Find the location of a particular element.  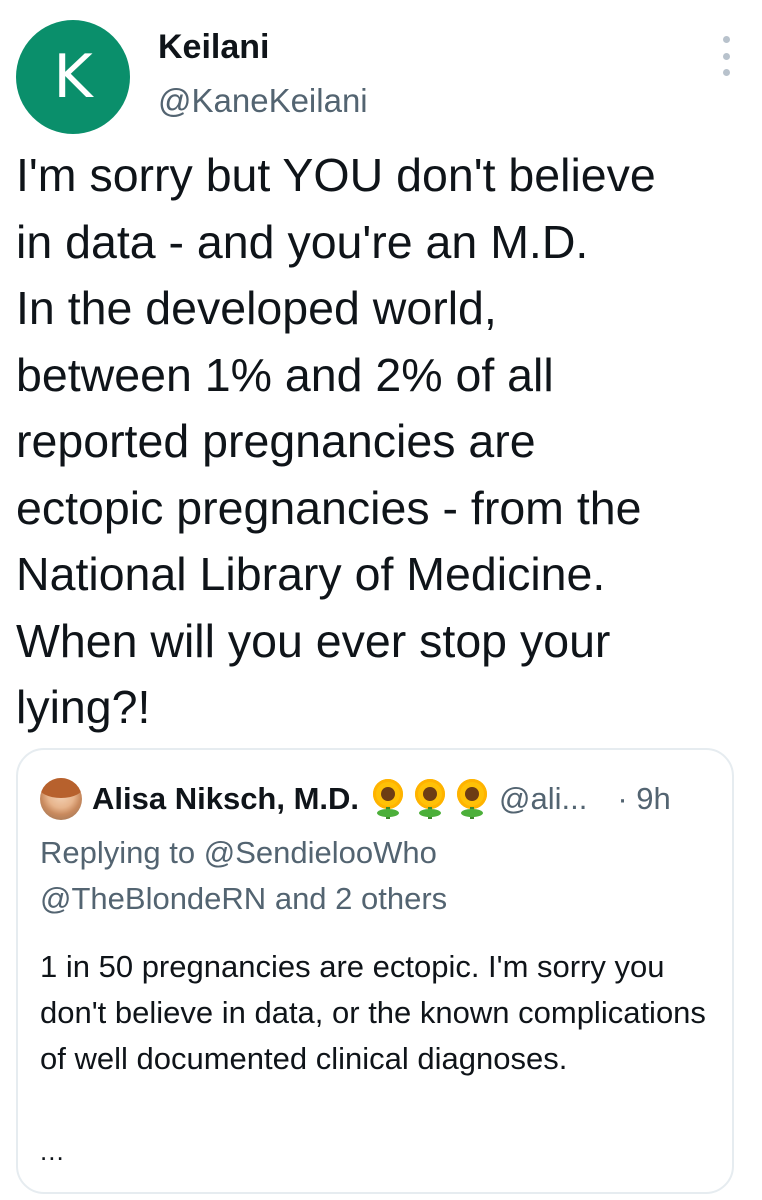

quoted-display-name: Alisa Niksch, M.D. is located at coordinates (225, 799).